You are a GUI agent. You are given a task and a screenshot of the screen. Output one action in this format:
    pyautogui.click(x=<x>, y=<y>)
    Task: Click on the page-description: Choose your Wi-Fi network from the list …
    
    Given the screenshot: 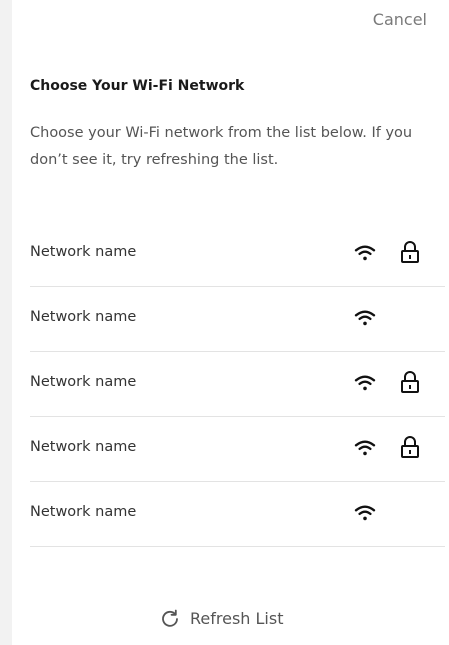 What is the action you would take?
    pyautogui.click(x=221, y=146)
    